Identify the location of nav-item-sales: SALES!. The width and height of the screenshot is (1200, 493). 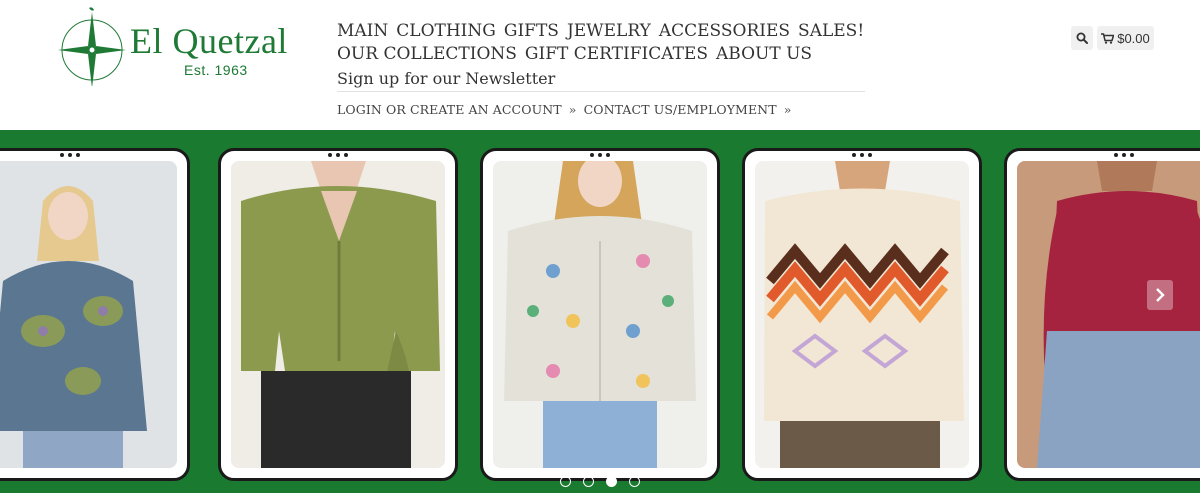
(831, 31).